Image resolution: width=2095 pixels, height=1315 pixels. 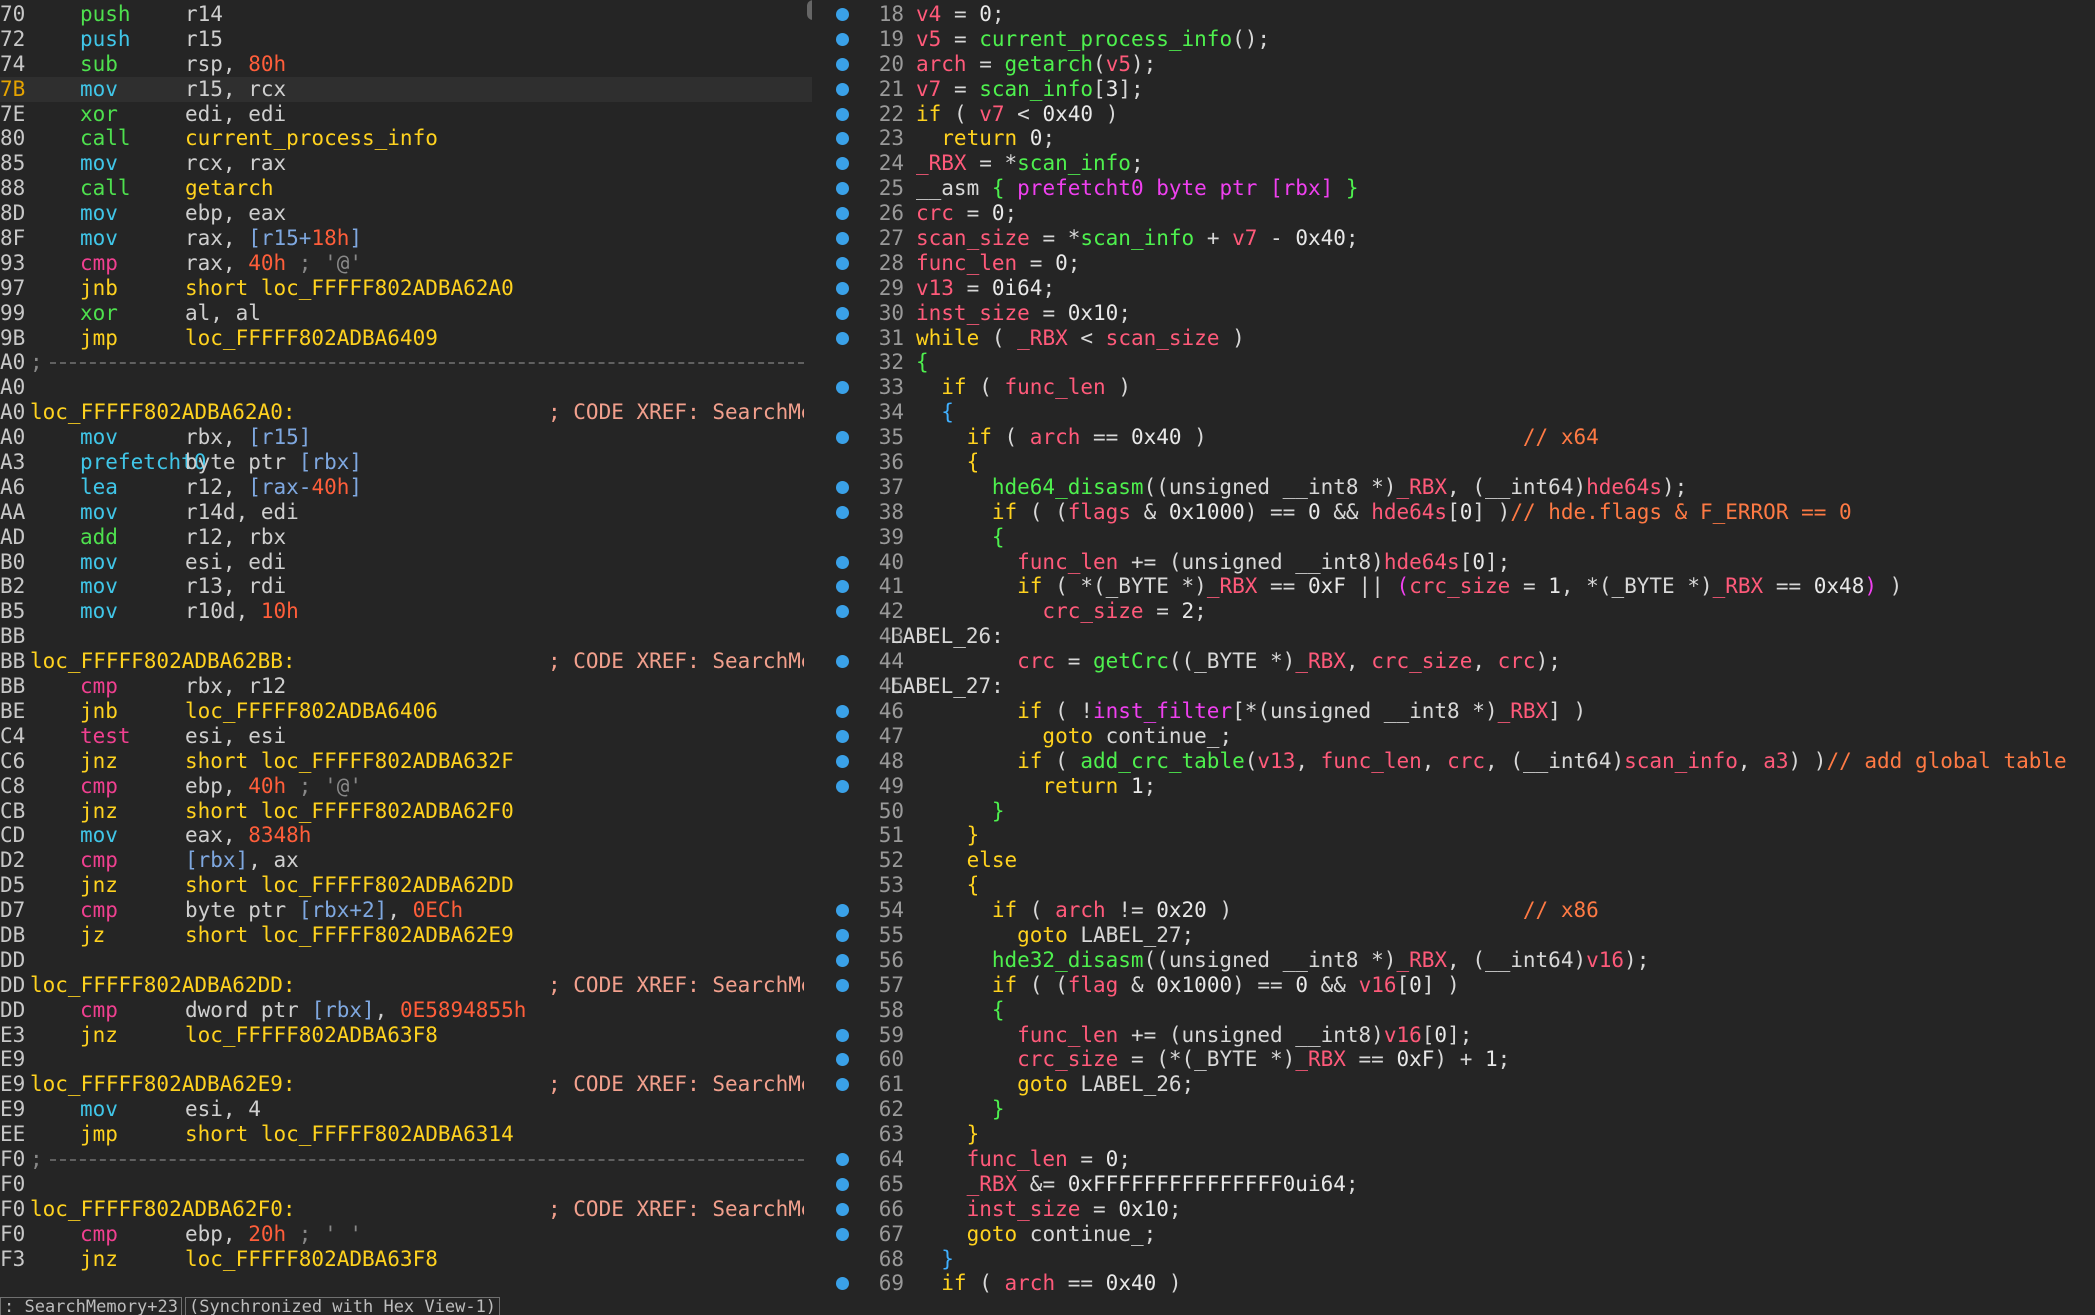 What do you see at coordinates (1457, 188) in the screenshot?
I see `pseudocode-line: 25 __asm { prefetcht0 byte ptr [rbx] }` at bounding box center [1457, 188].